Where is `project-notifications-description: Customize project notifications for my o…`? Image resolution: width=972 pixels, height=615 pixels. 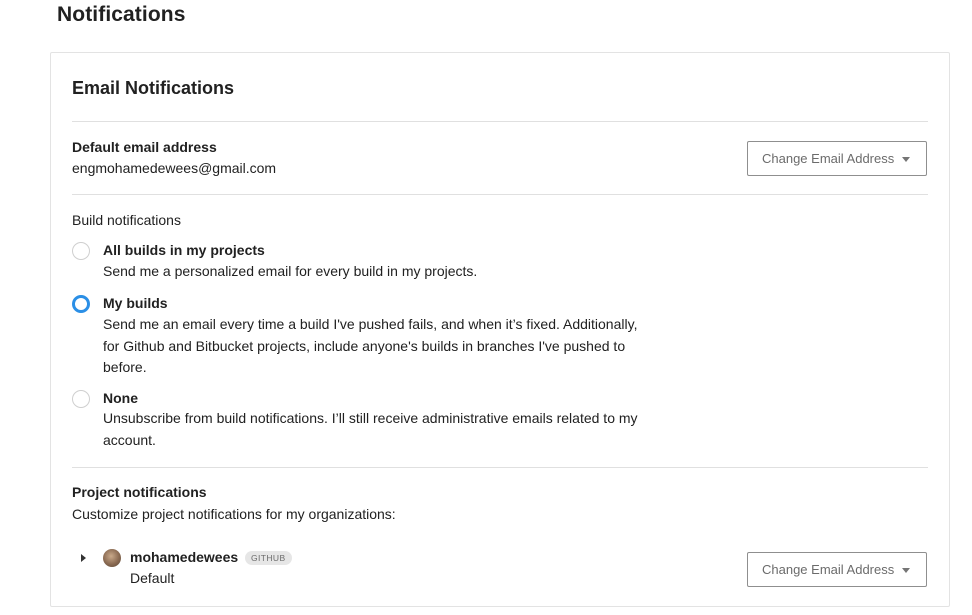 project-notifications-description: Customize project notifications for my o… is located at coordinates (234, 514).